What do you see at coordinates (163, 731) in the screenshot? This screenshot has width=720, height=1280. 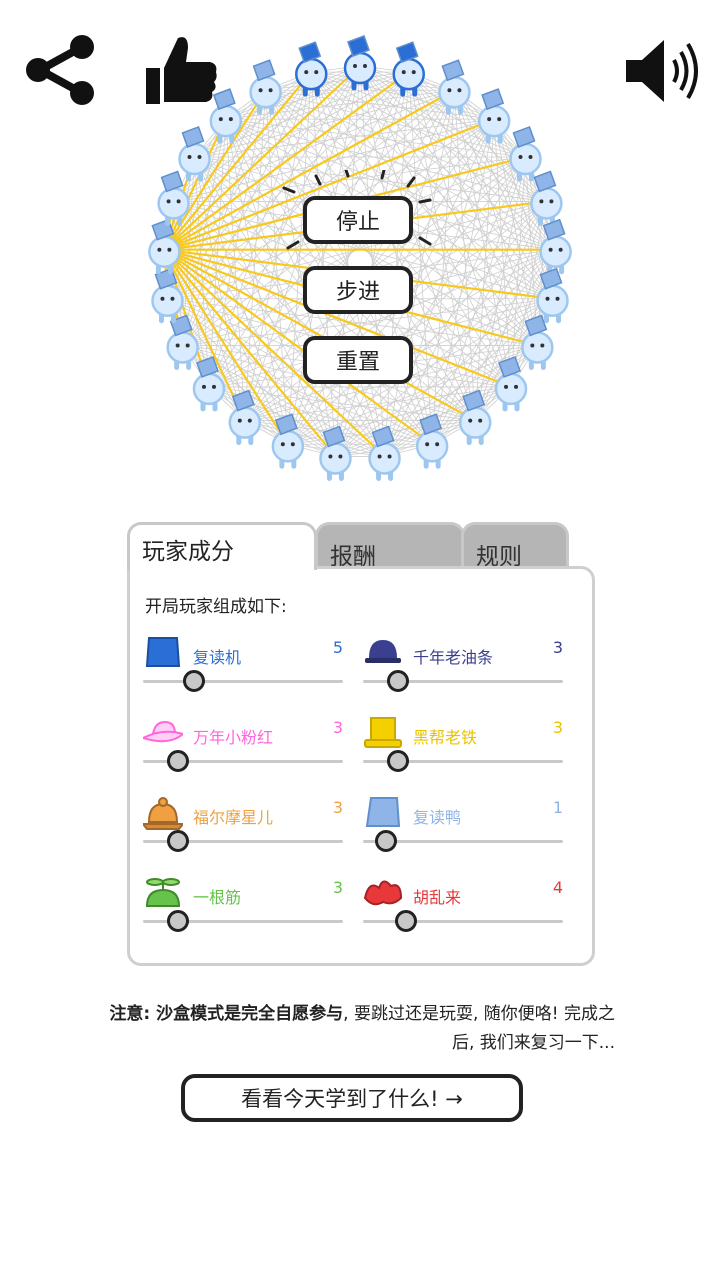 I see `pink-sun-hat-icon` at bounding box center [163, 731].